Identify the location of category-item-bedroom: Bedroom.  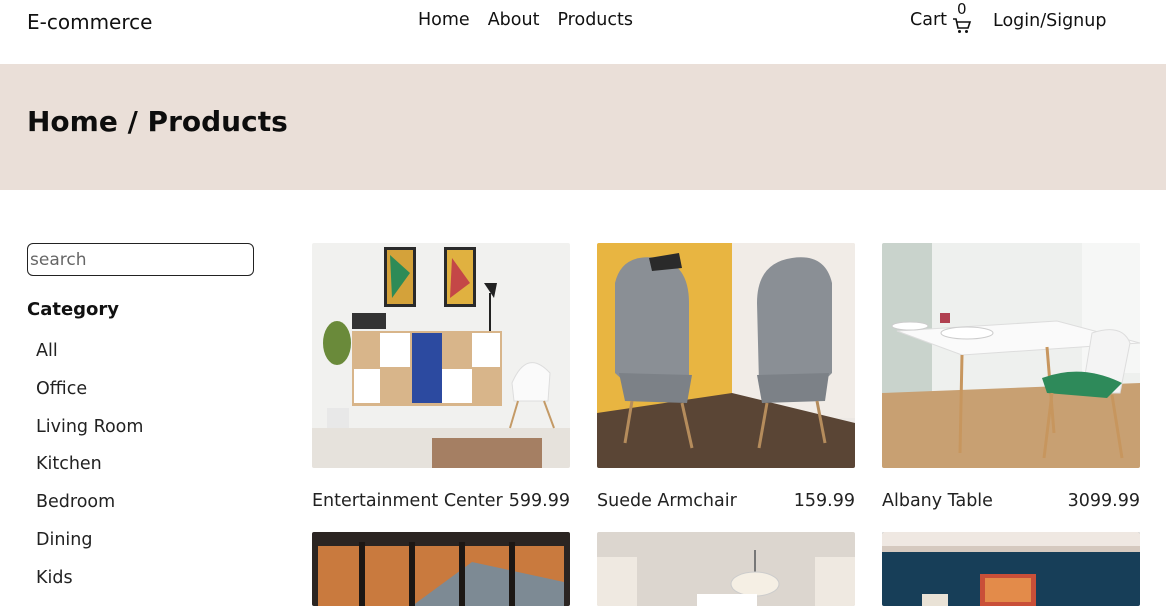
(89, 510).